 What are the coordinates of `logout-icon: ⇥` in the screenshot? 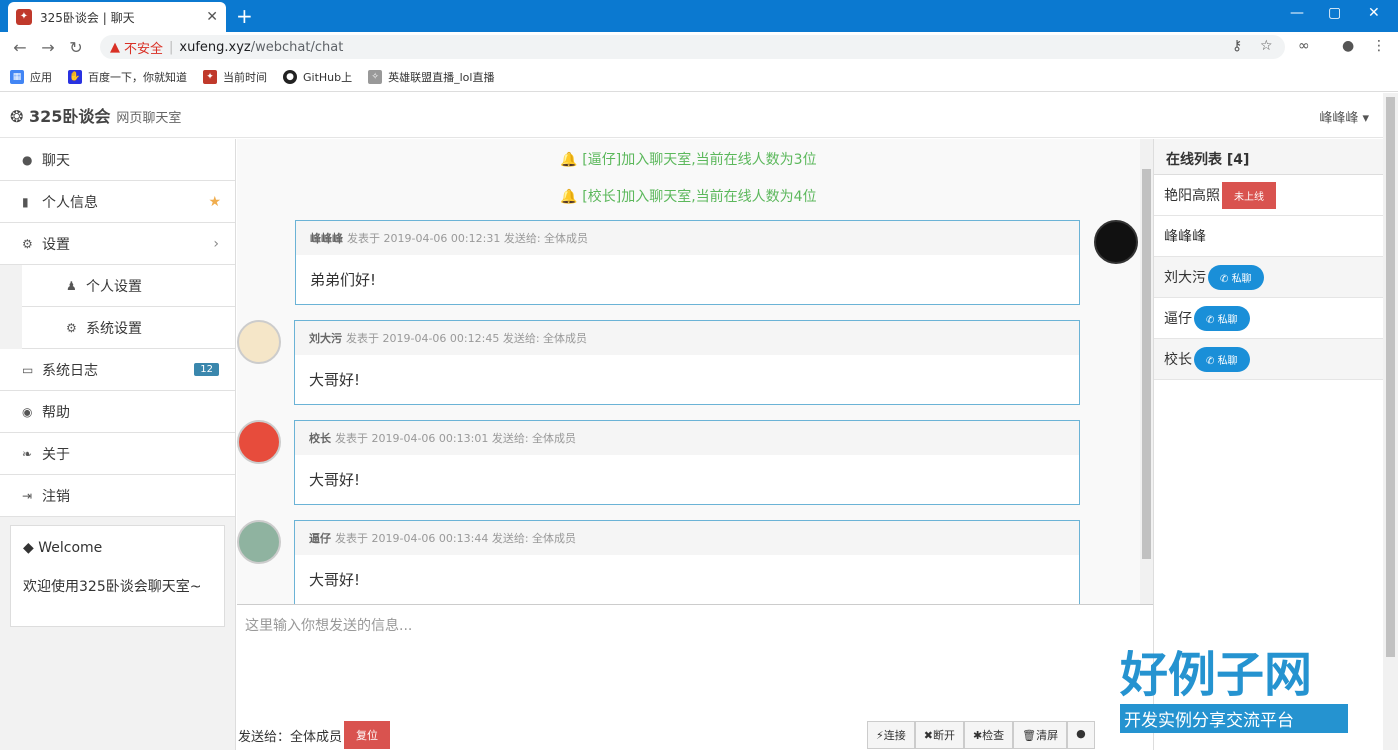 It's located at (27, 495).